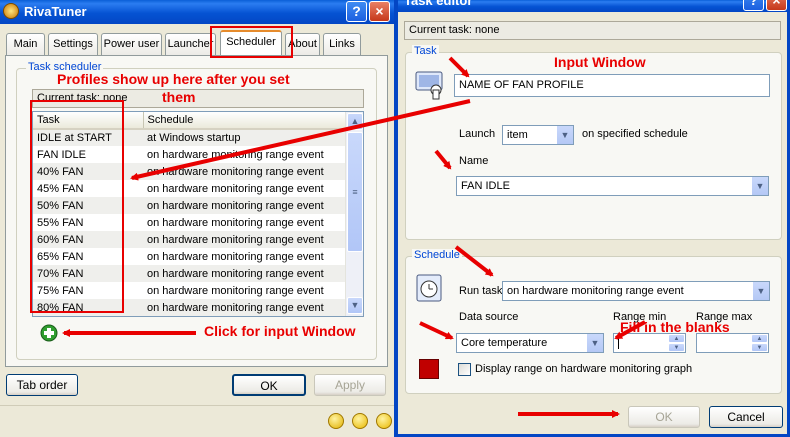 The width and height of the screenshot is (790, 437). What do you see at coordinates (489, 317) in the screenshot?
I see `data-source-label: Data source` at bounding box center [489, 317].